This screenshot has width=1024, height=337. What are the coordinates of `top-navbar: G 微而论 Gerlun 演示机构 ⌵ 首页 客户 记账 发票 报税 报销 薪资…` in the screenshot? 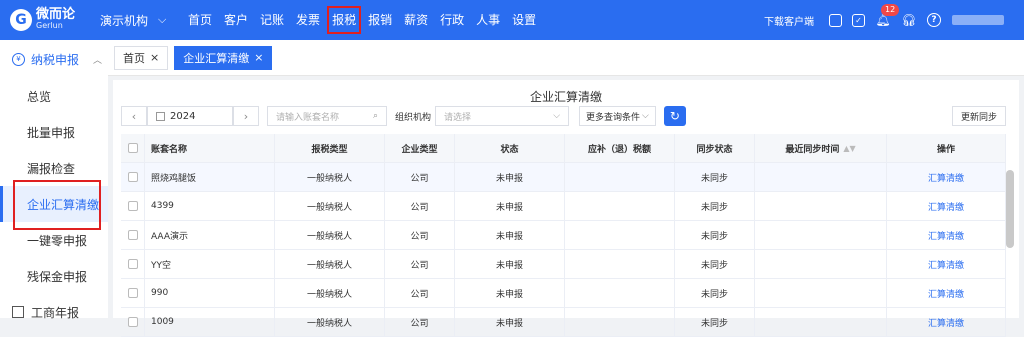 It's located at (512, 20).